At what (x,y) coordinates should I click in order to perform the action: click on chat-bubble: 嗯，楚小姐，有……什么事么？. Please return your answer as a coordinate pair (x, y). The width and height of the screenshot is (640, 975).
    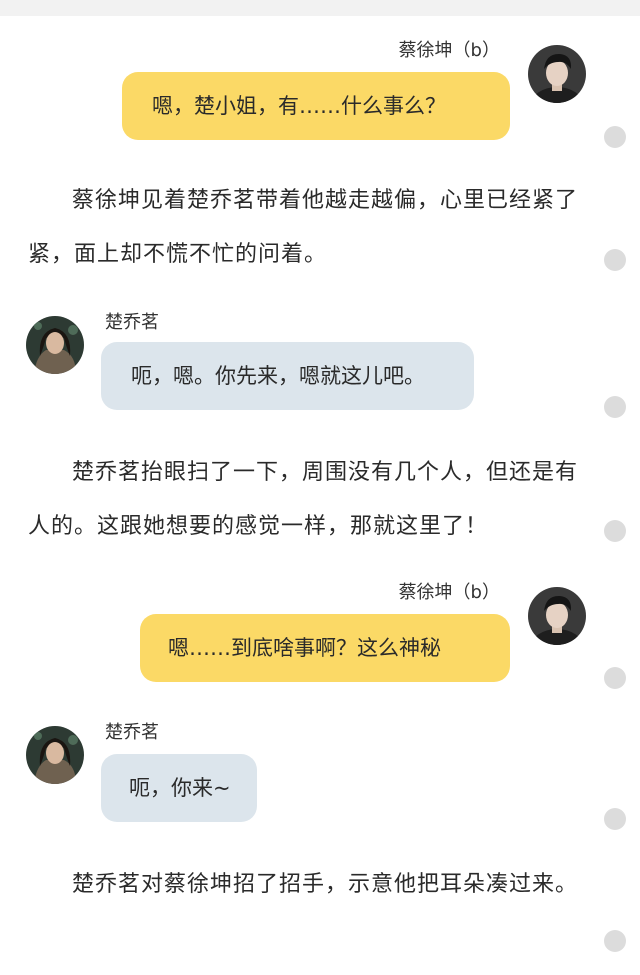
    Looking at the image, I should click on (316, 106).